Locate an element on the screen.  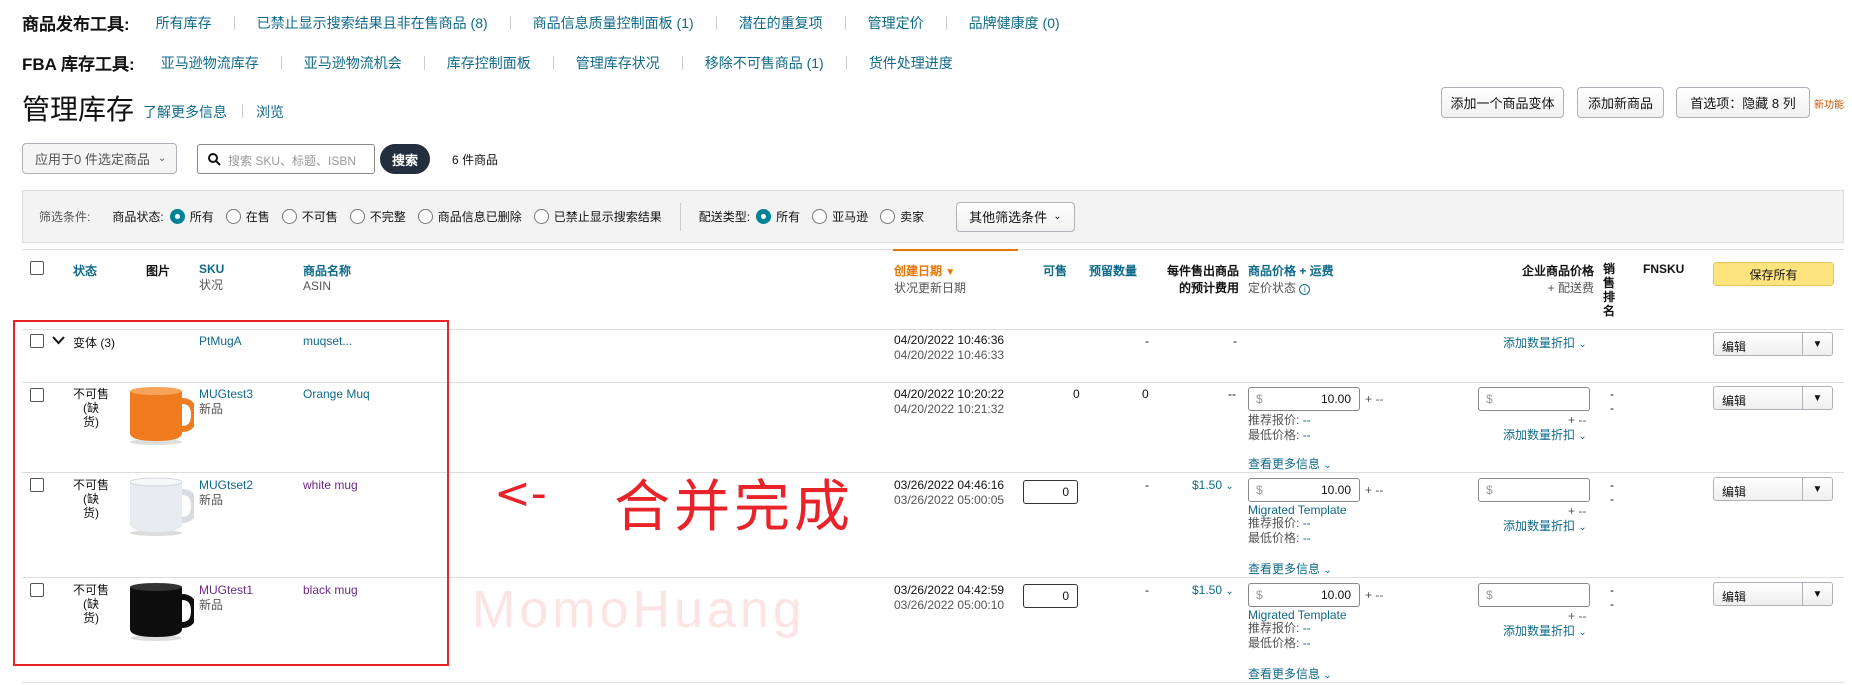
link-remove-unfulfillable: 移除不可售商品 (1) is located at coordinates (764, 63).